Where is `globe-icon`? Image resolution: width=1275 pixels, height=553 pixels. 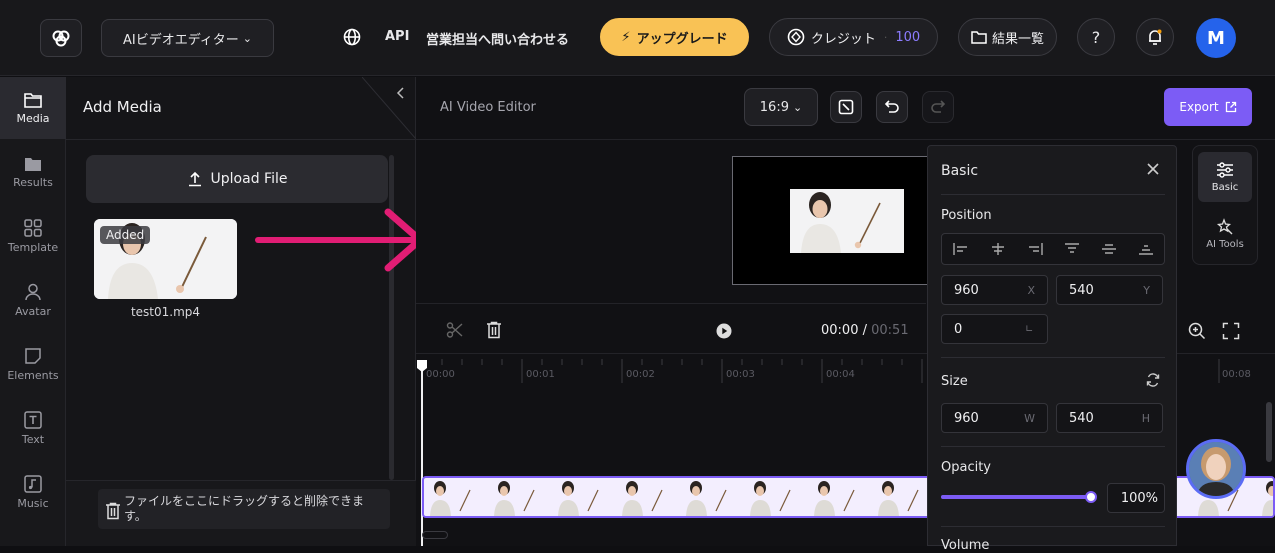
globe-icon is located at coordinates (352, 39).